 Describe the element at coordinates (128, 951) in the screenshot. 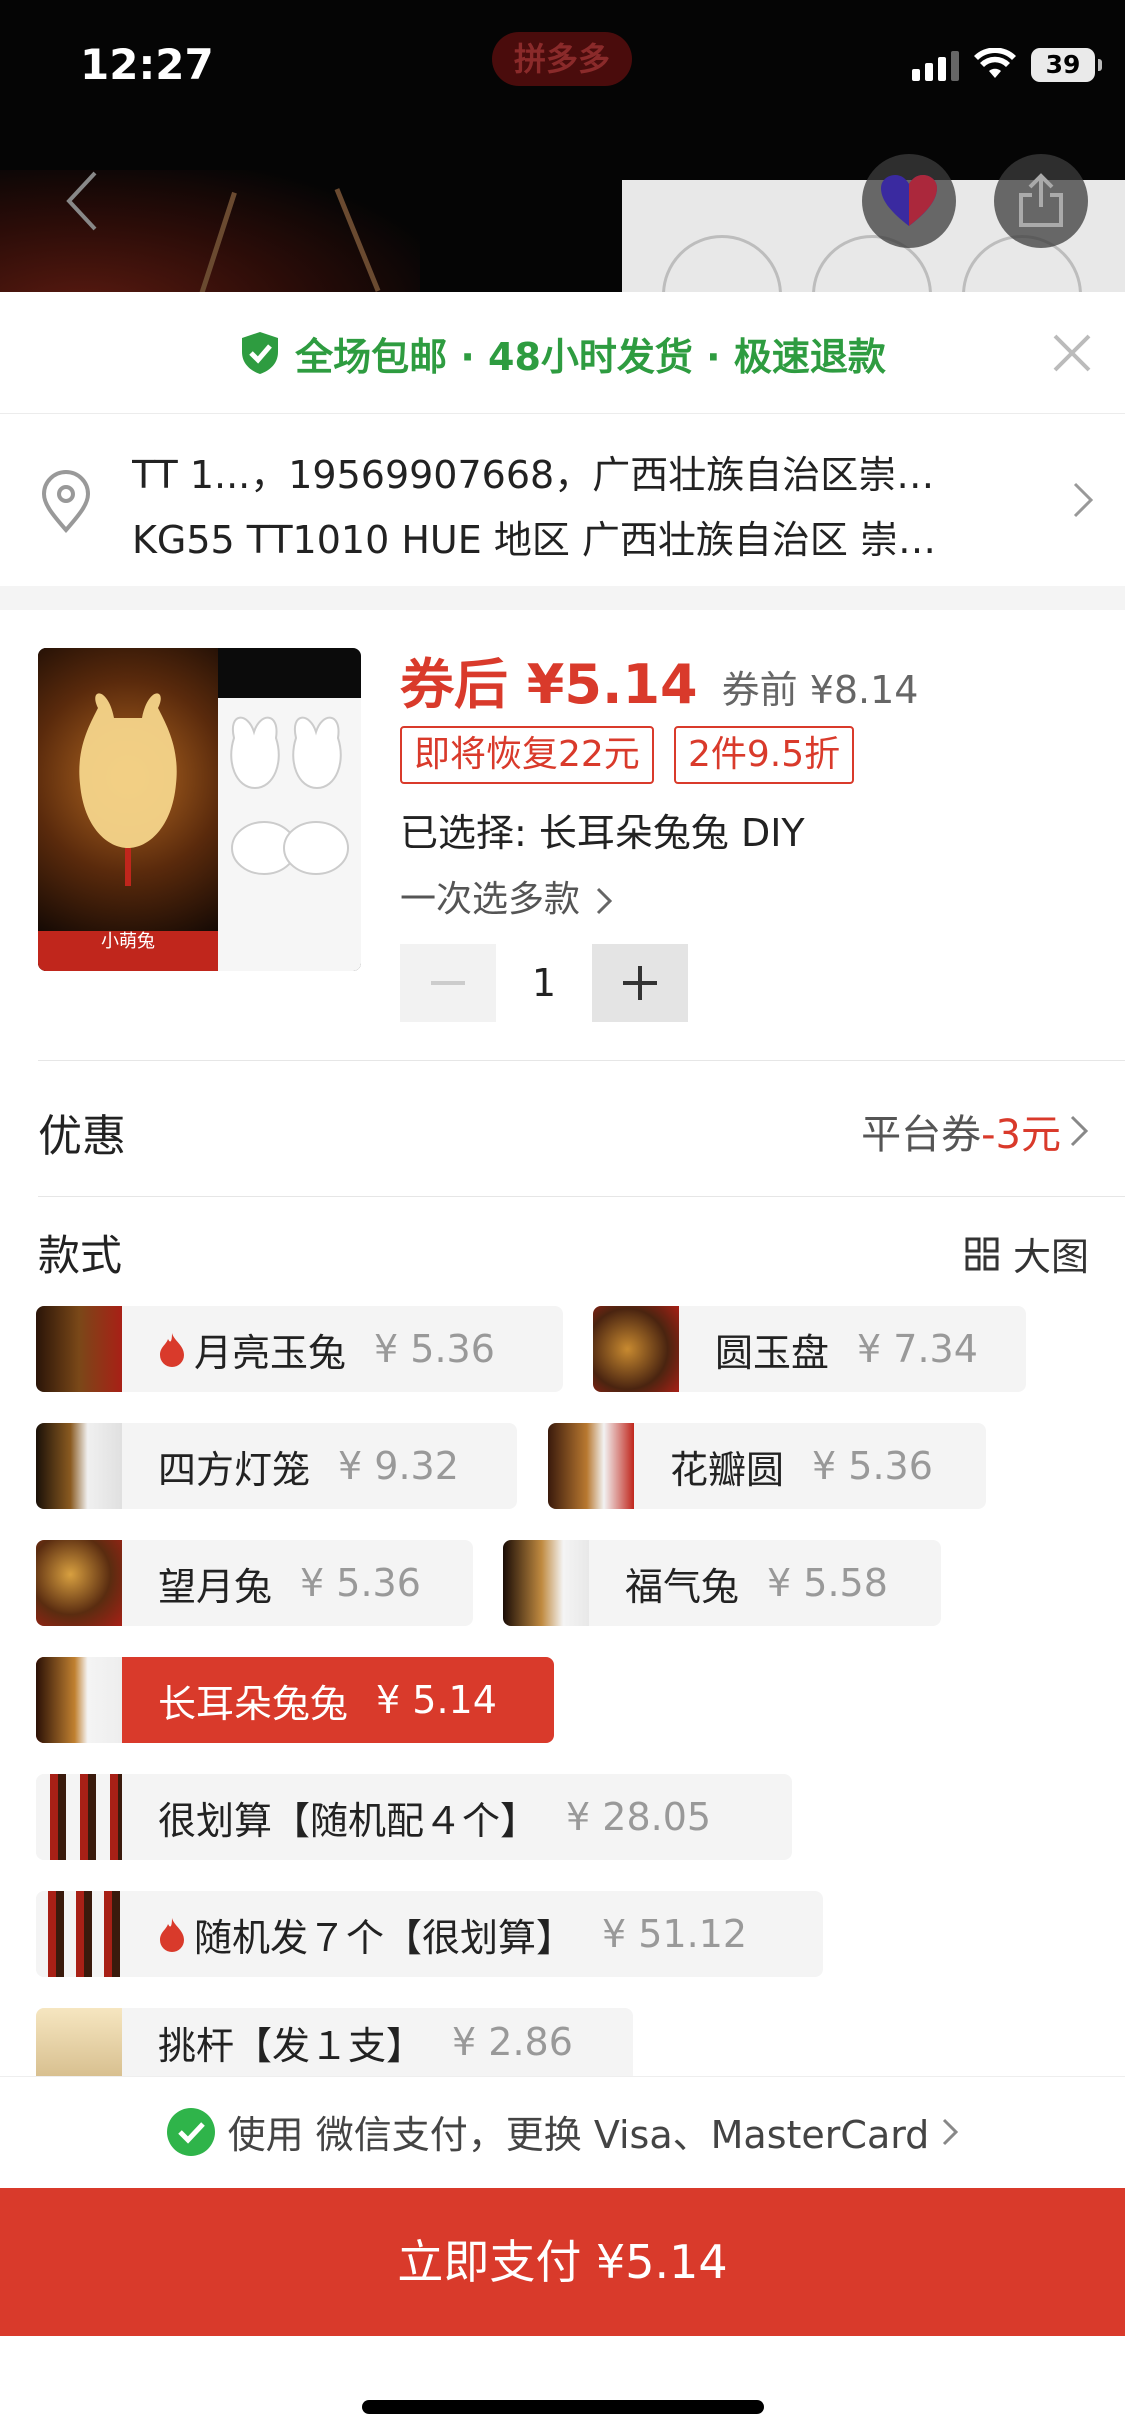

I see `thumbnail-tag: 小萌兔` at that location.